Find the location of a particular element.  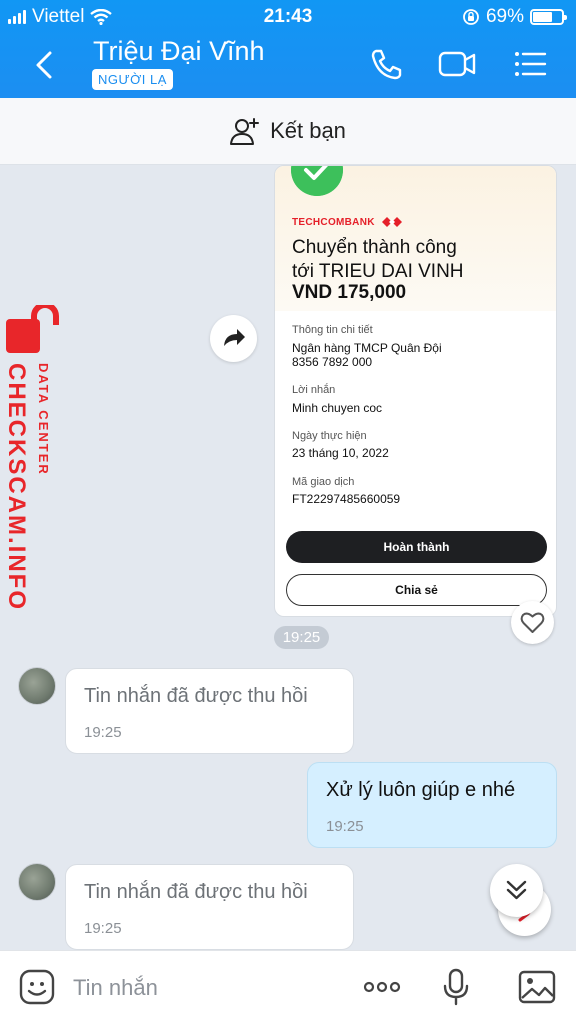

add-friend-icon is located at coordinates (245, 131).